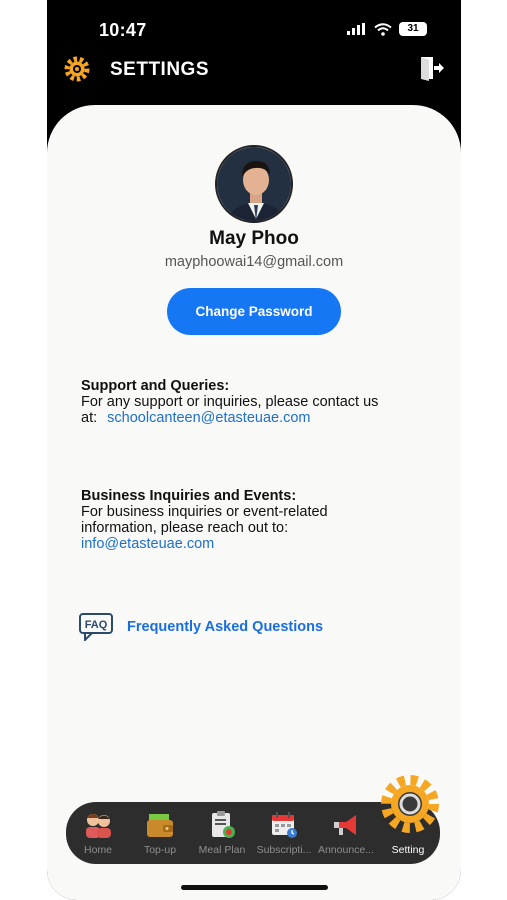 This screenshot has height=900, width=507. I want to click on svg-text: FAQ, so click(96, 625).